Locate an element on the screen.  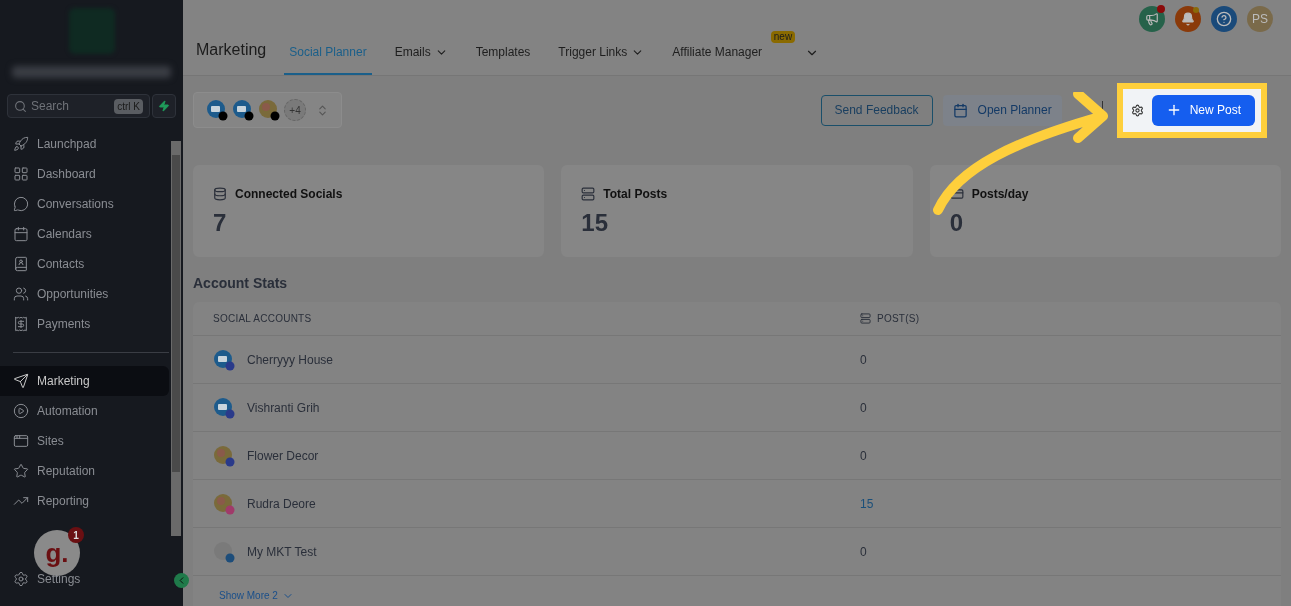
nav-tab: Templates is located at coordinates (503, 59).